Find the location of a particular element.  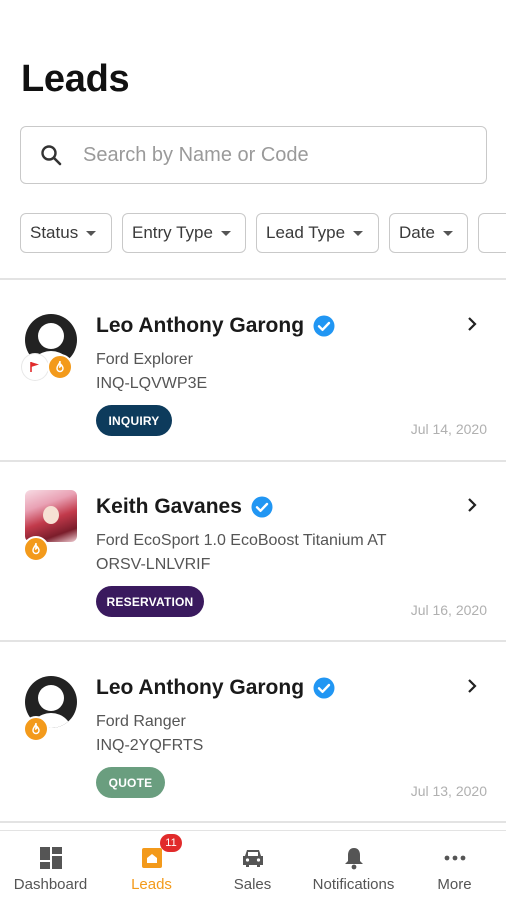

leads-icon is located at coordinates (151, 858).